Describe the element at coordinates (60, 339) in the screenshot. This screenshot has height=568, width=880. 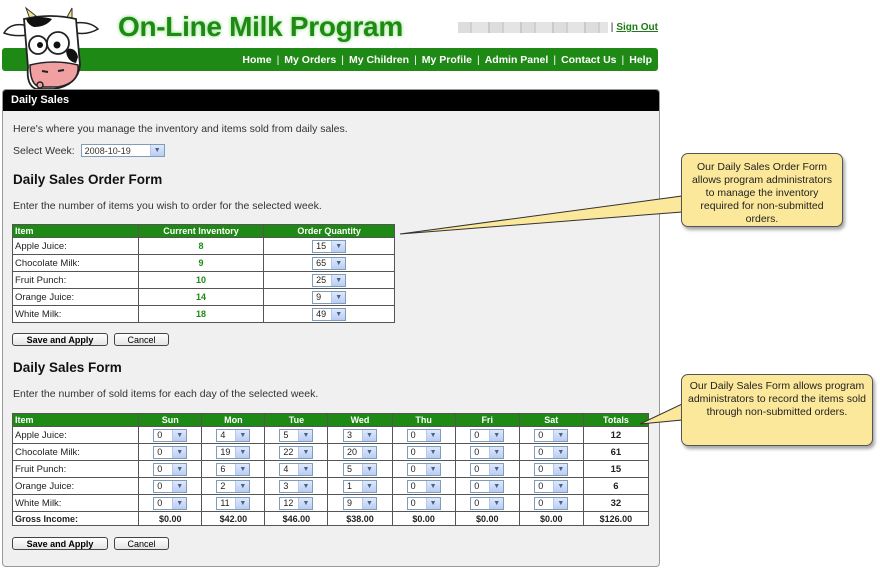
I see `order-save-apply-button: Save and Apply` at that location.